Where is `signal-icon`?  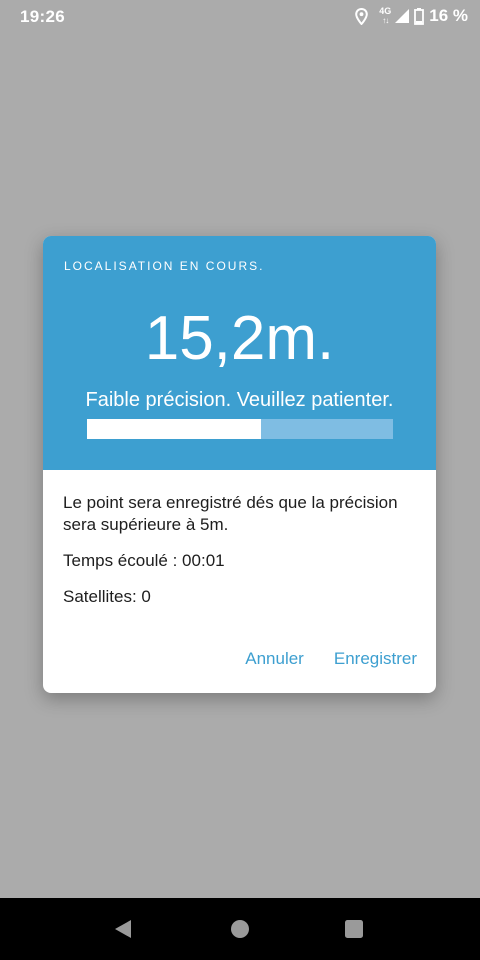 signal-icon is located at coordinates (402, 16).